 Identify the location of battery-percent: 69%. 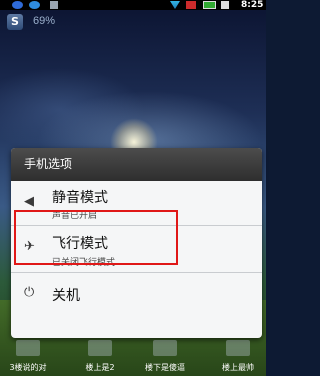
(44, 21).